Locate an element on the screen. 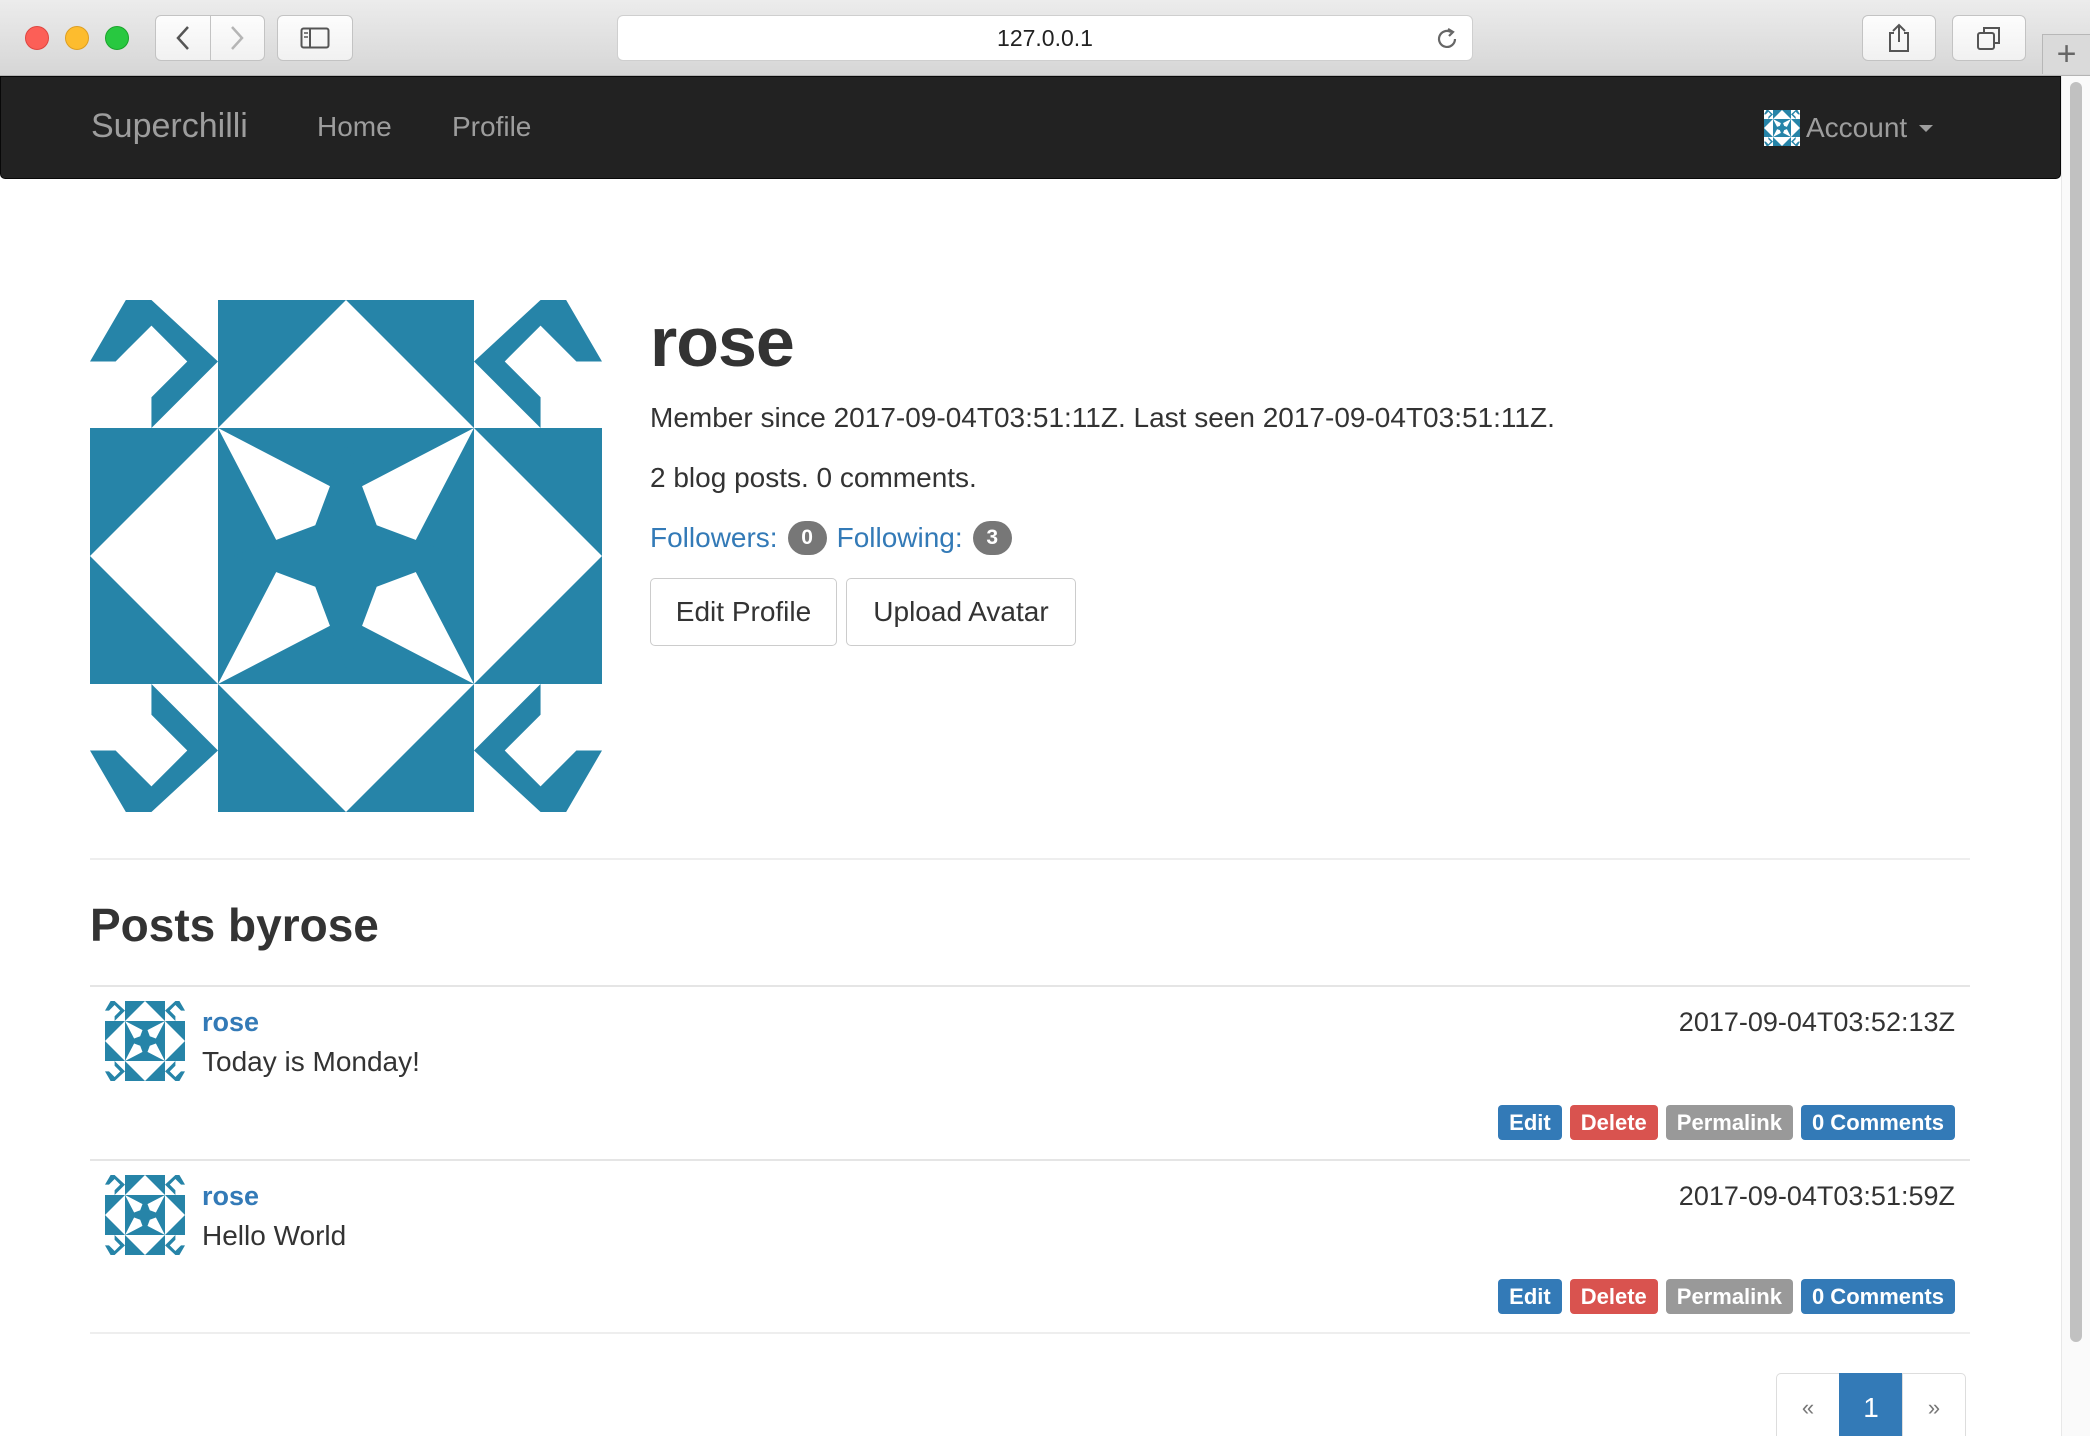 This screenshot has width=2090, height=1436. account-label: Account is located at coordinates (1857, 127).